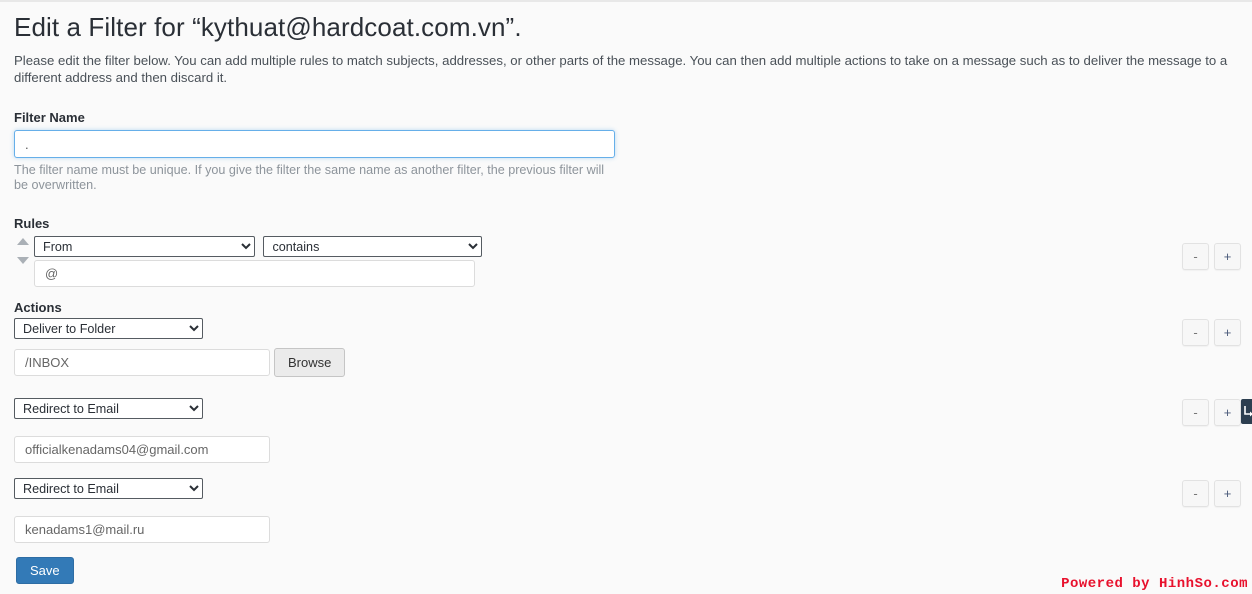  Describe the element at coordinates (258, 246) in the screenshot. I see `rule-selects: From contains` at that location.